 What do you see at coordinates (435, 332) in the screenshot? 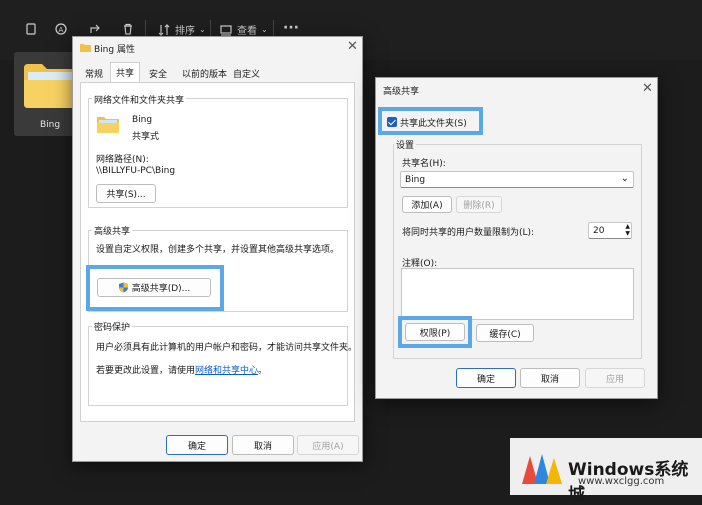
I see `permissions-button: 权限(P)` at bounding box center [435, 332].